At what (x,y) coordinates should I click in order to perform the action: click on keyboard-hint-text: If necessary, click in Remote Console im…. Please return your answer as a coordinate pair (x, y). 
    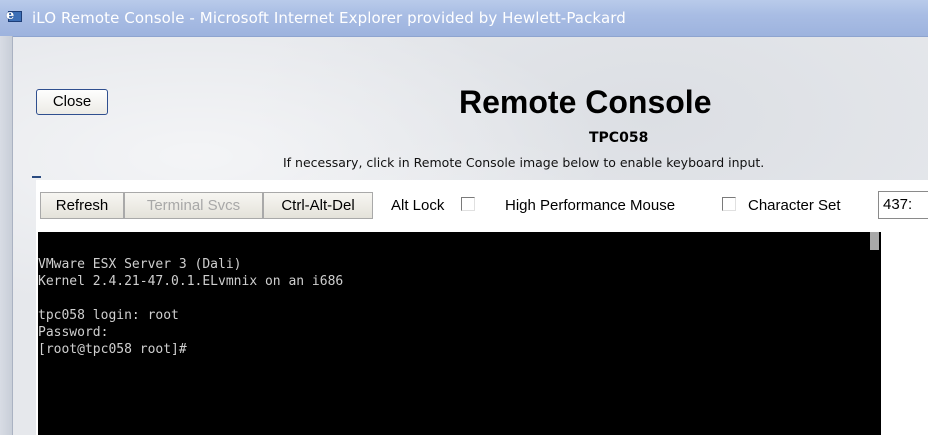
    Looking at the image, I should click on (524, 162).